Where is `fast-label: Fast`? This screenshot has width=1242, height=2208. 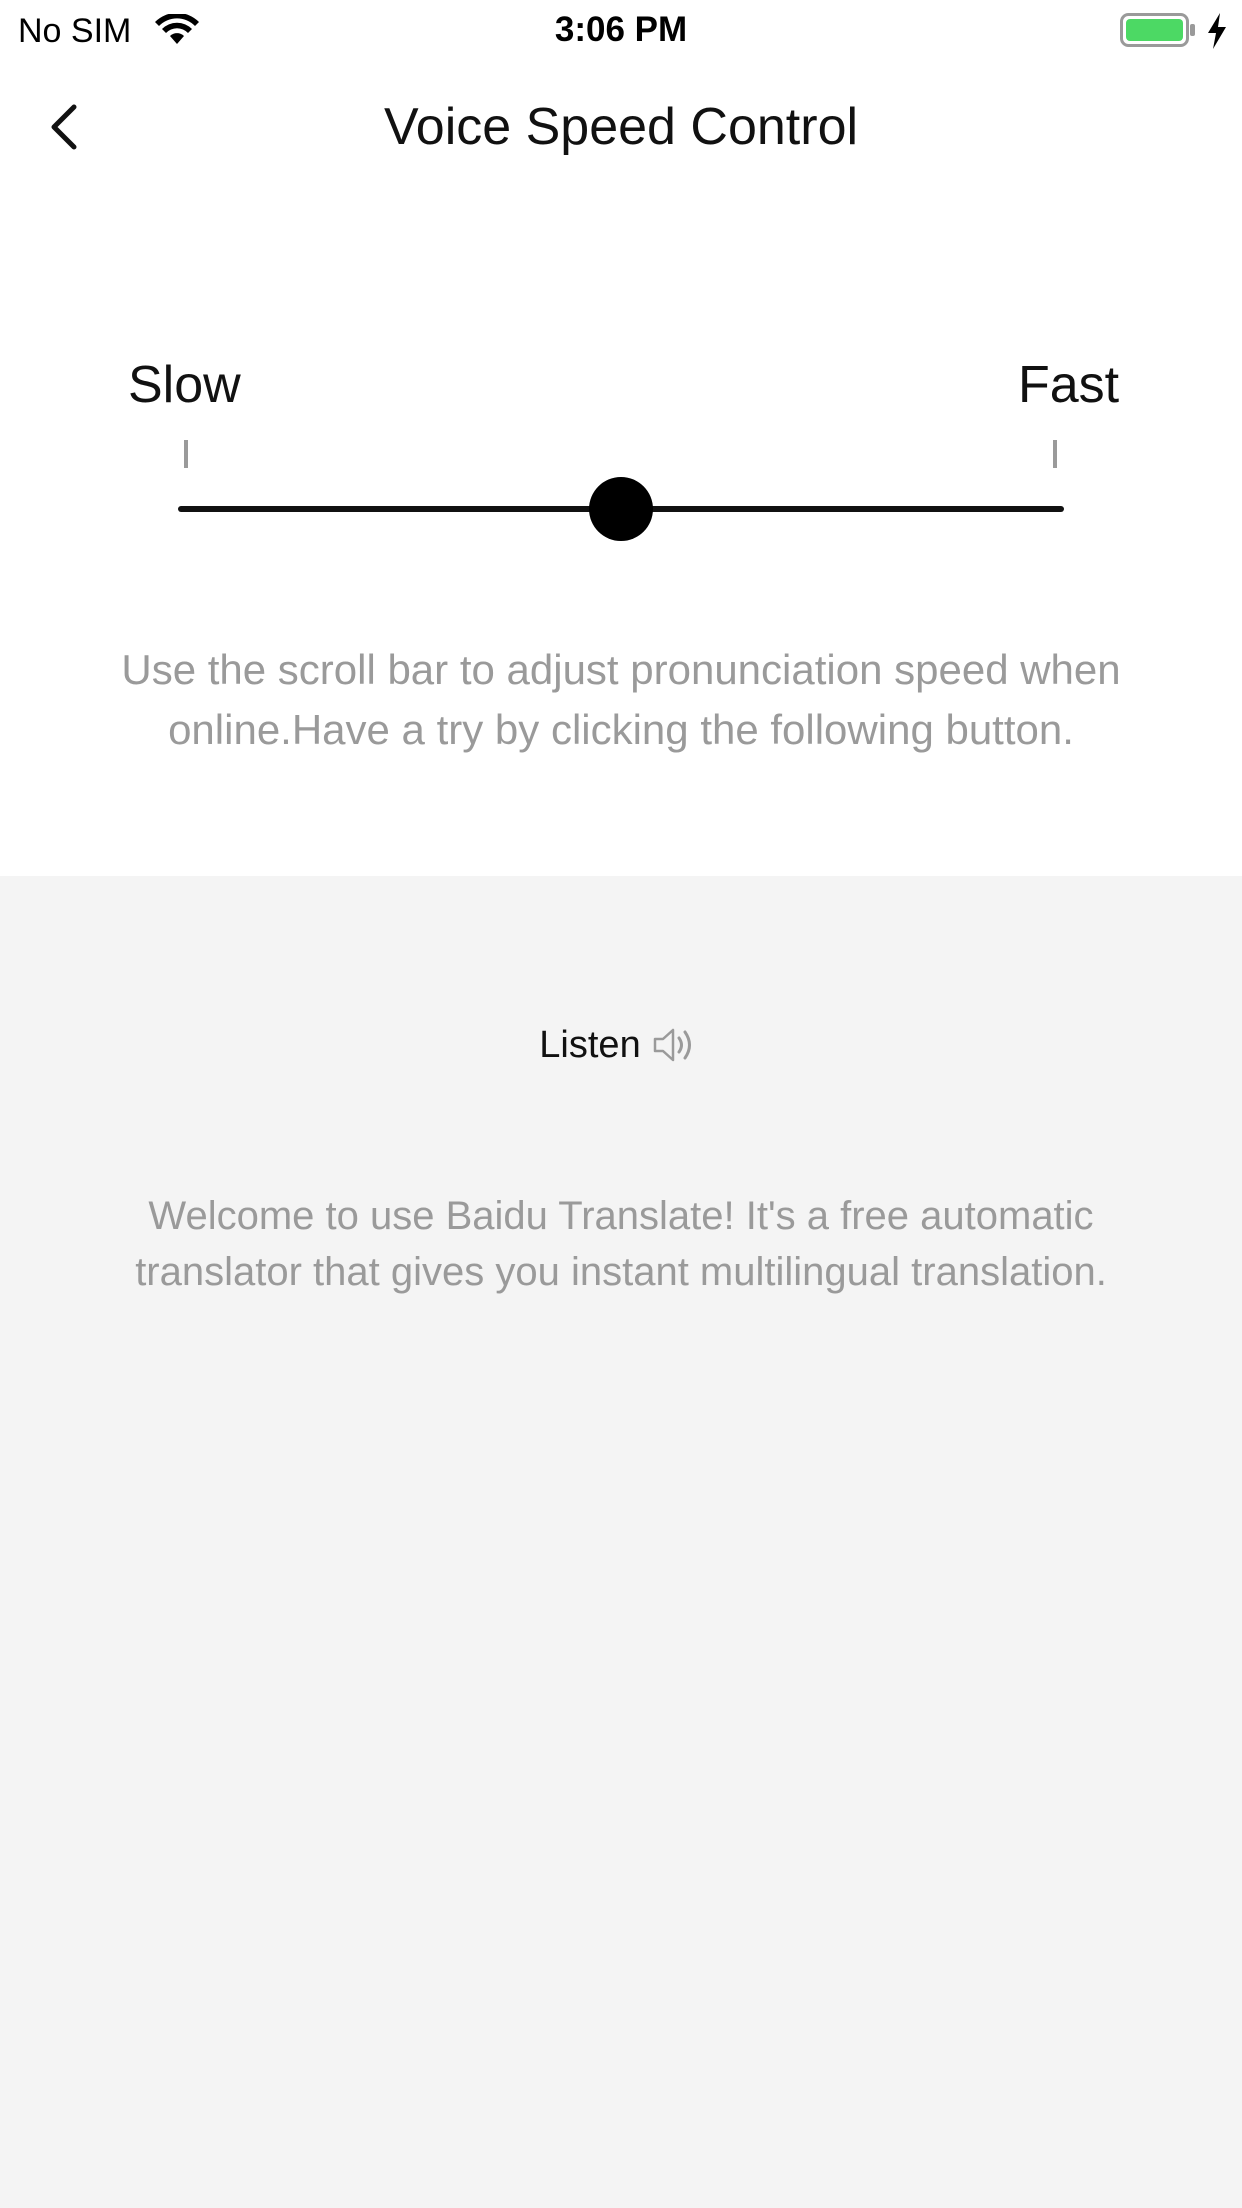
fast-label: Fast is located at coordinates (1069, 385).